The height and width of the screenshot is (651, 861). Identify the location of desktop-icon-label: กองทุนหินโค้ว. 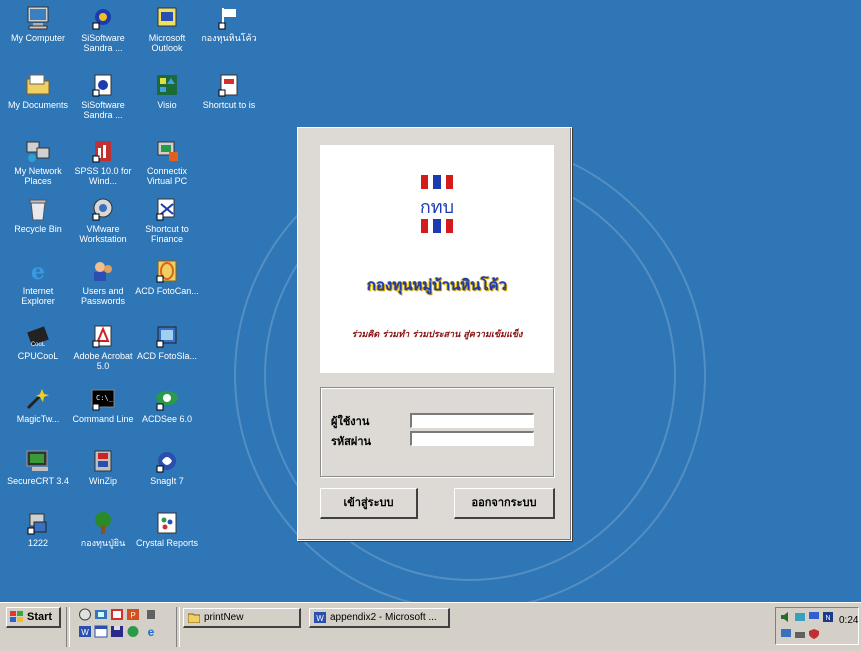
(229, 38).